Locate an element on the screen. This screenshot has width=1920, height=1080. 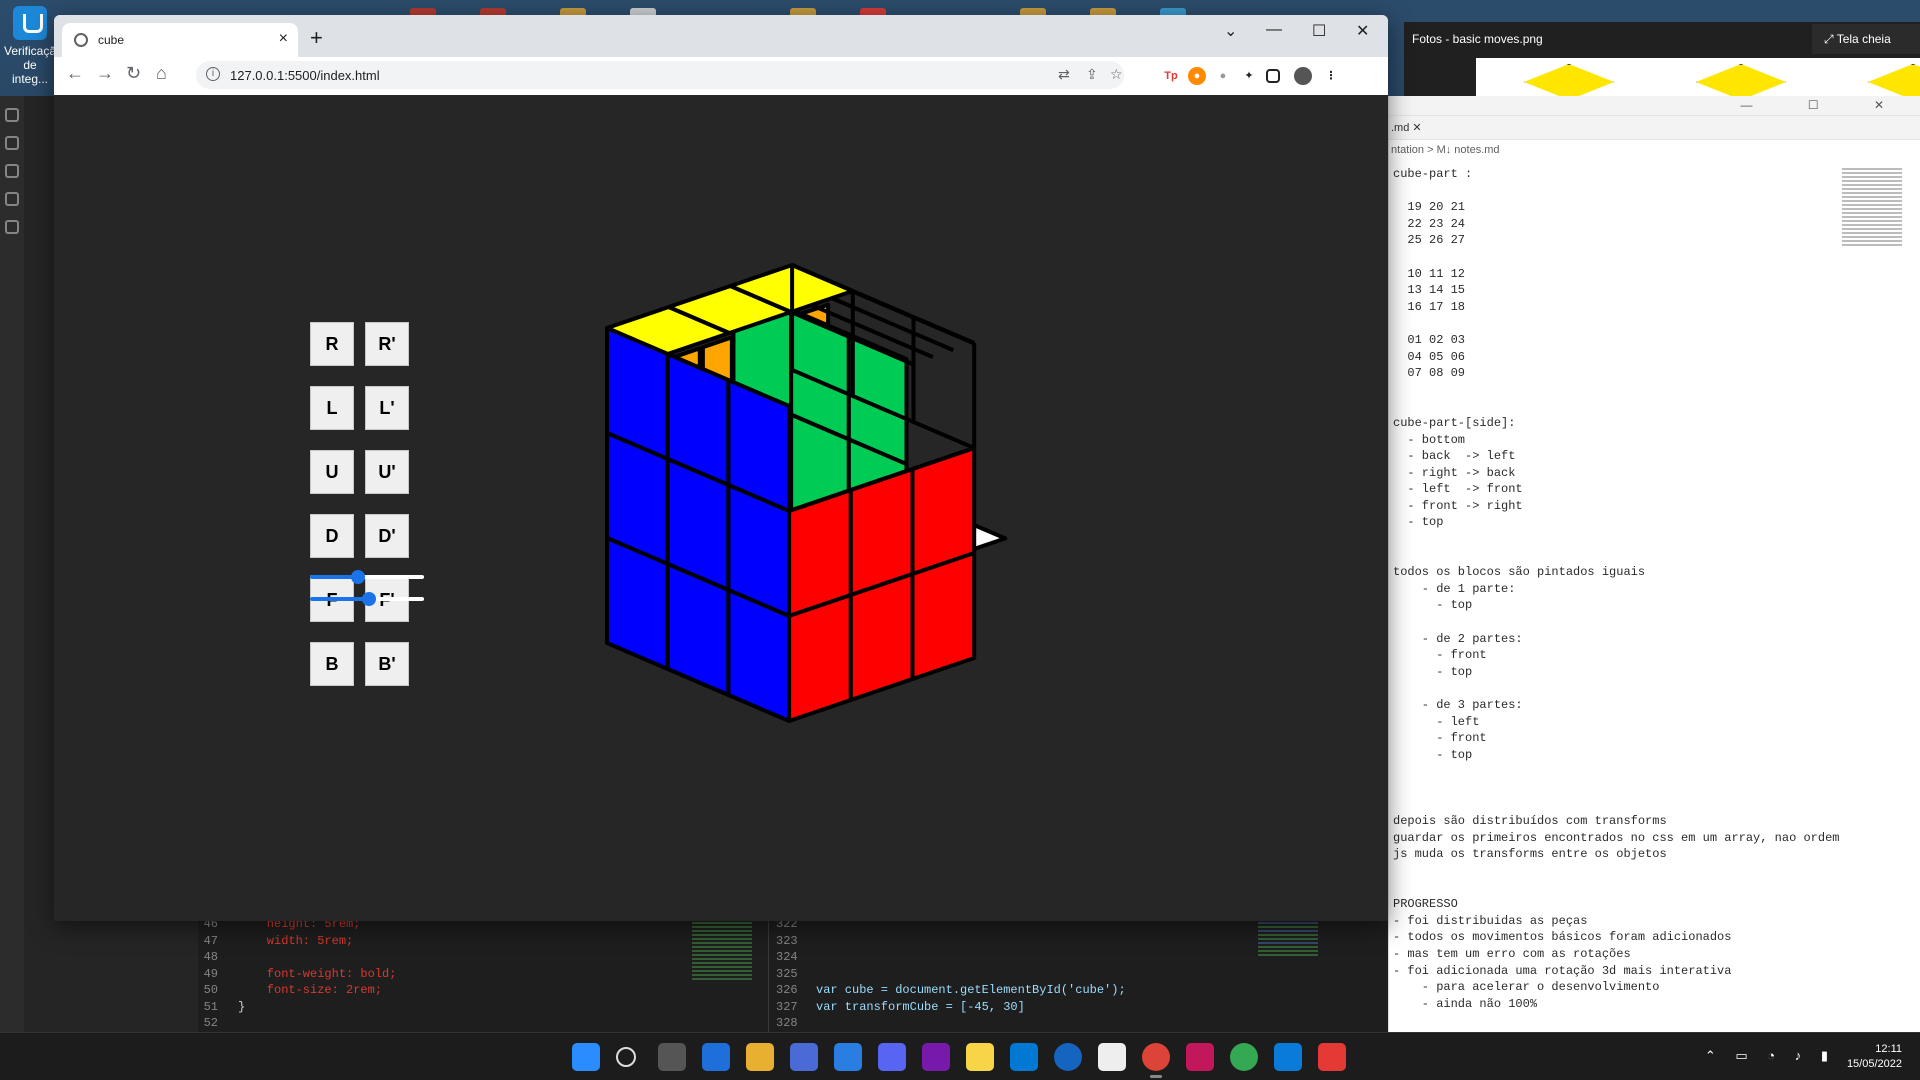
notes-line: - front -> right is located at coordinates (1458, 505).